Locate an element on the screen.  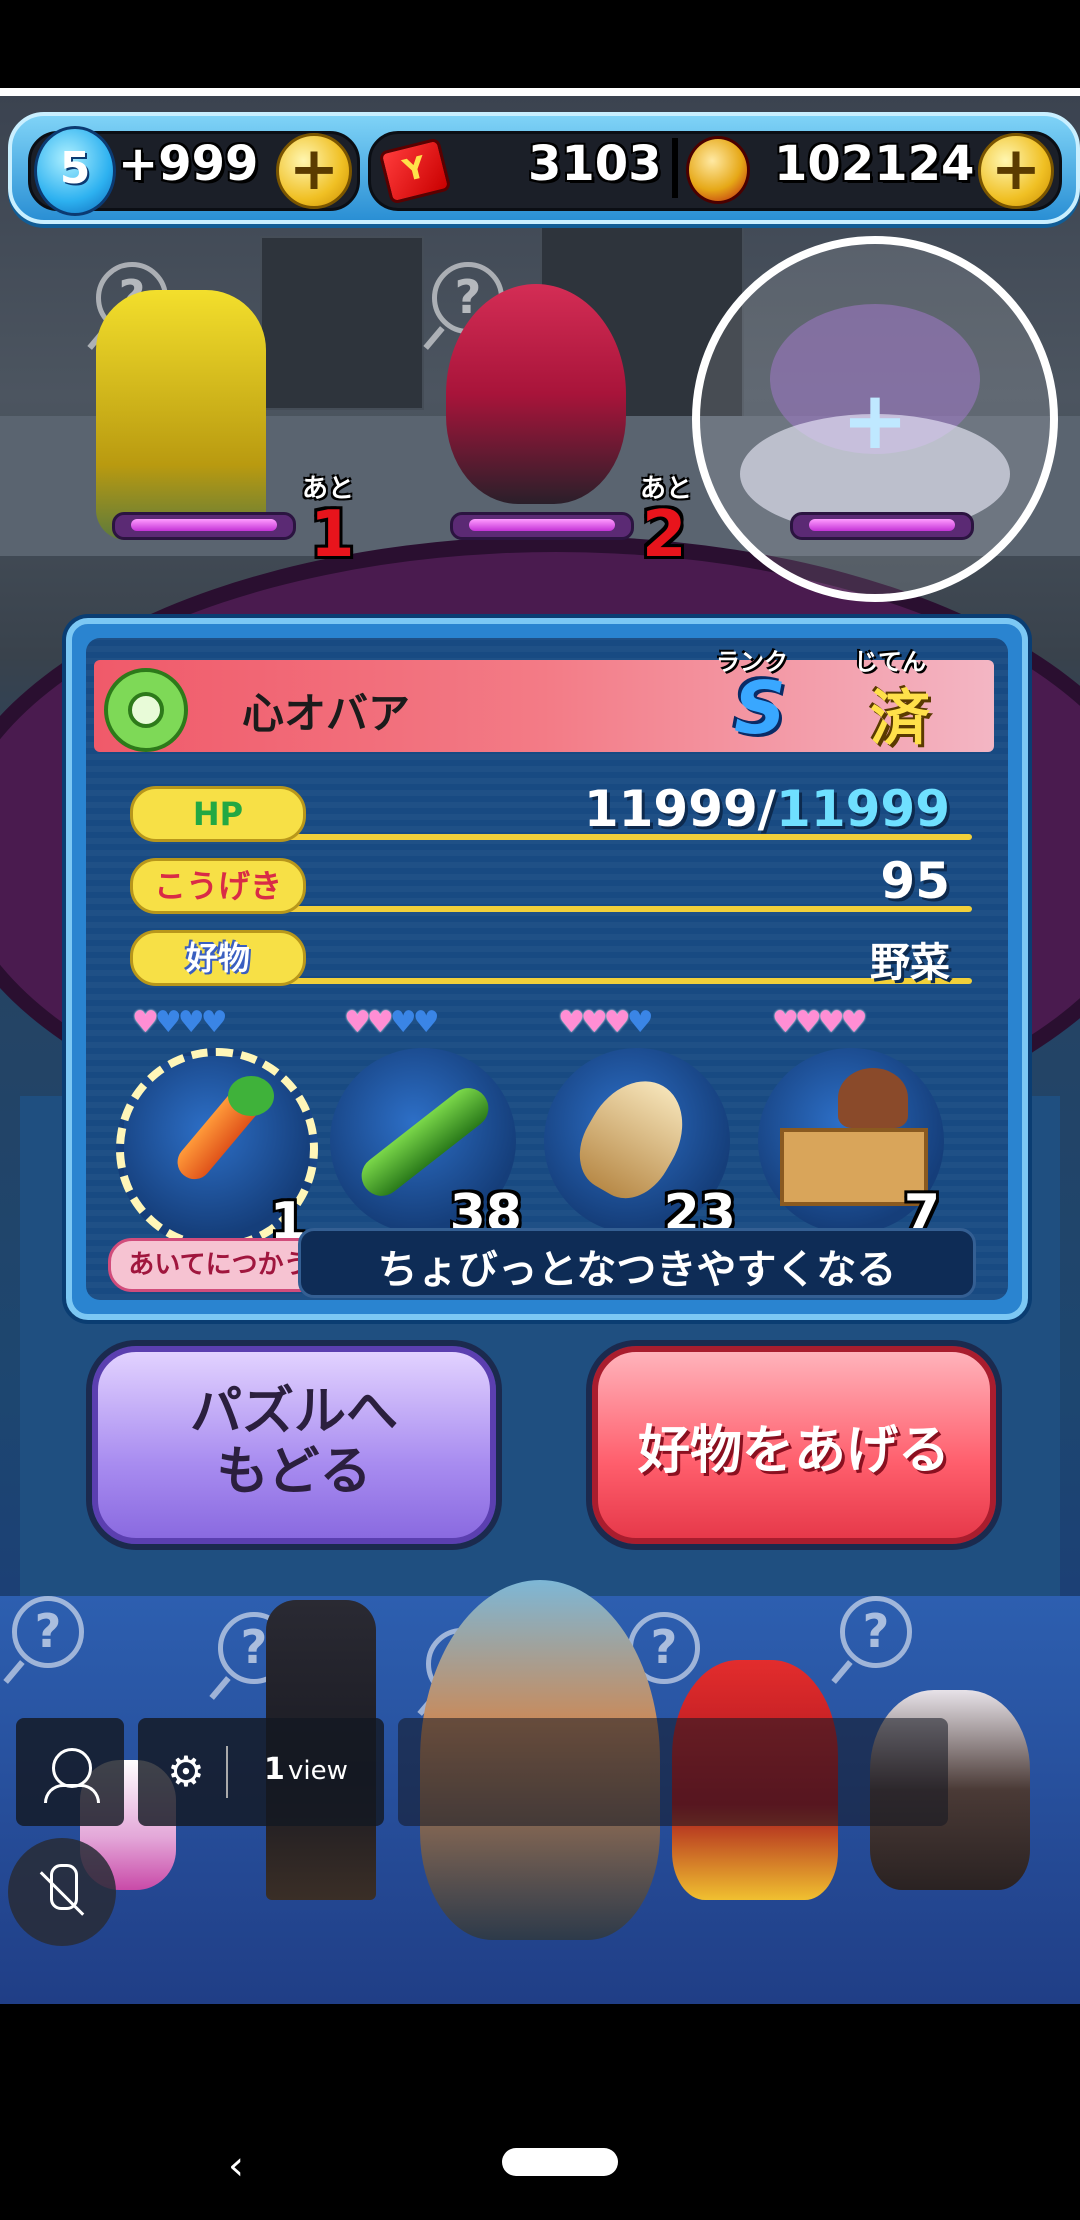
status-divider is located at coordinates (540, 92).